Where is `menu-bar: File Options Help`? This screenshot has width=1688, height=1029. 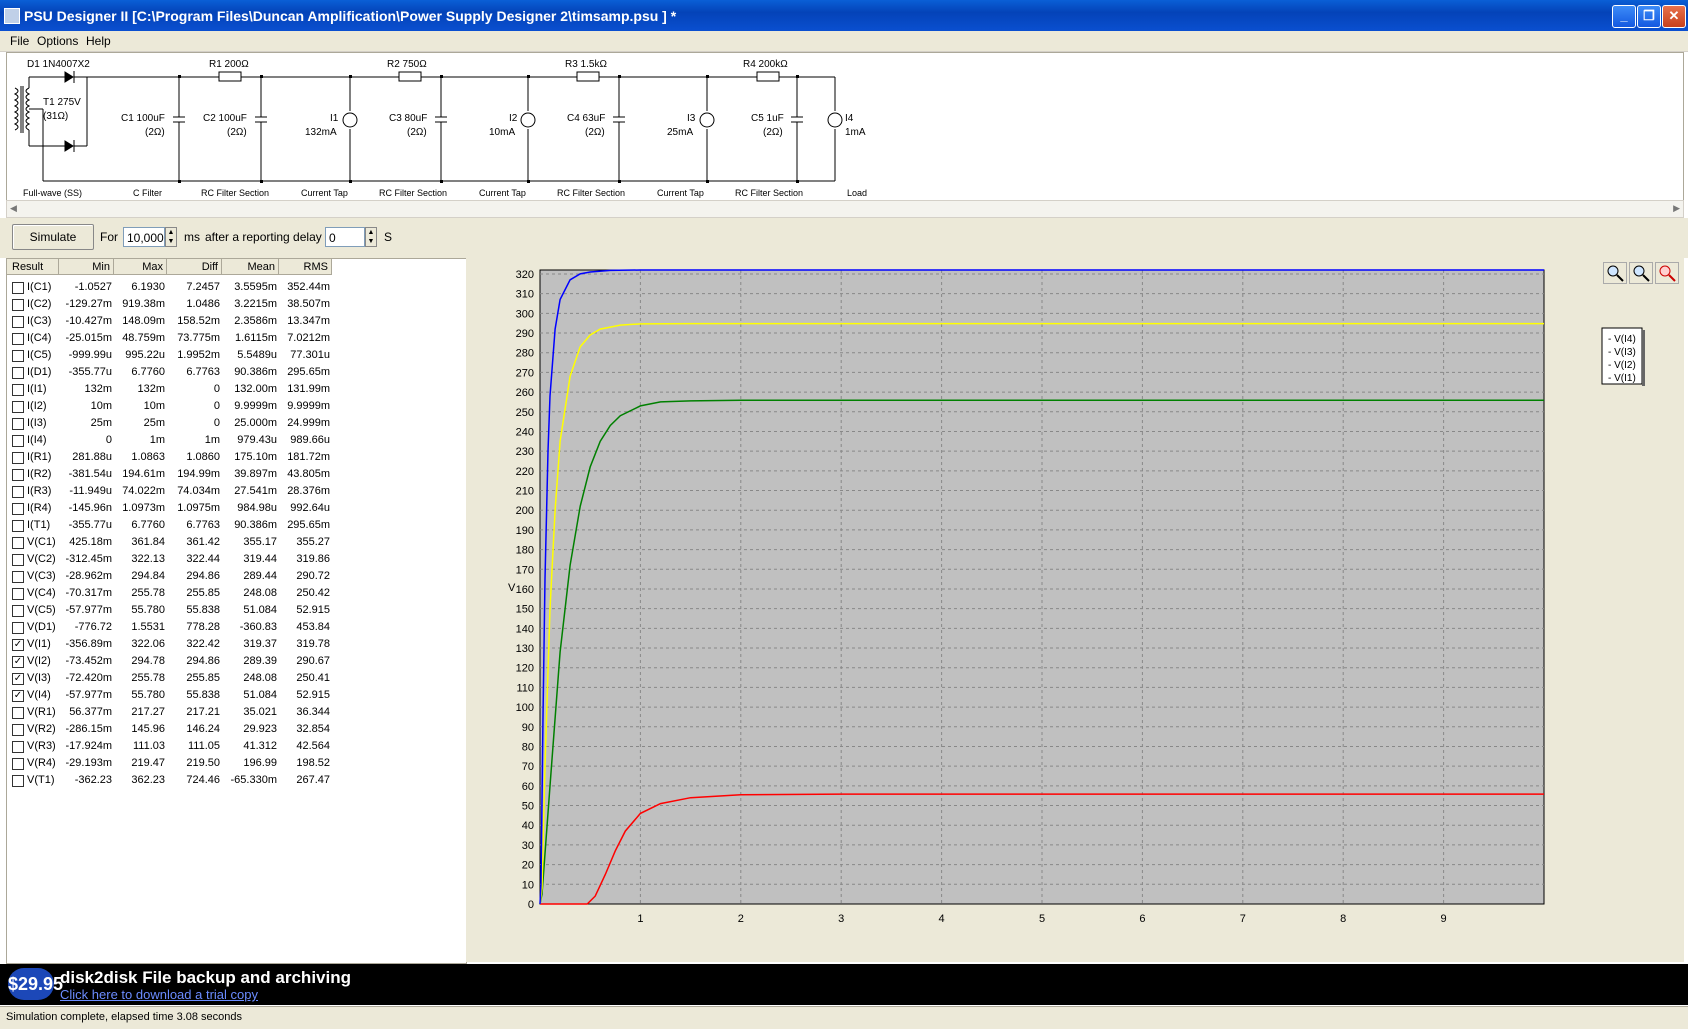
menu-bar: File Options Help is located at coordinates (844, 41).